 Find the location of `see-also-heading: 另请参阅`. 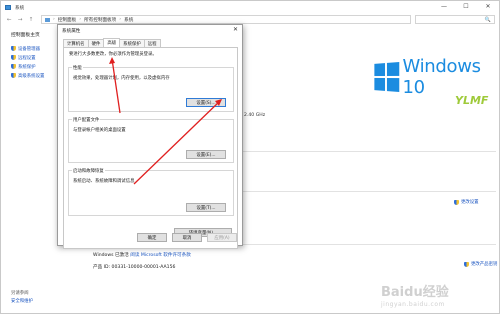

see-also-heading: 另请参阅 is located at coordinates (20, 293).